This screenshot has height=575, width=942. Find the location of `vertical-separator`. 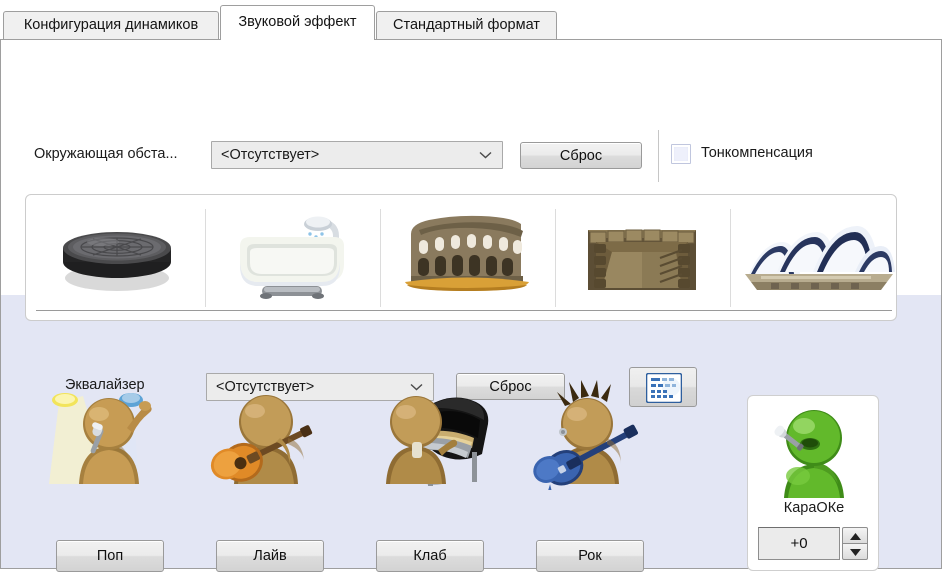

vertical-separator is located at coordinates (658, 156).